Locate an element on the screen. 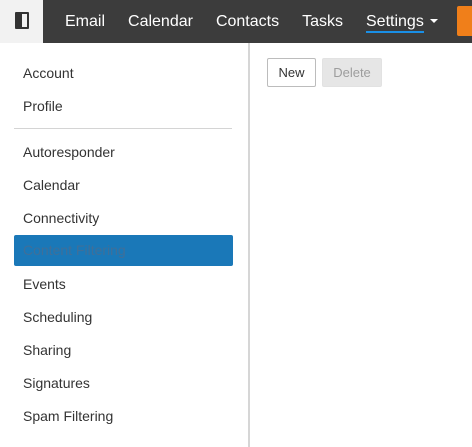 Image resolution: width=472 pixels, height=447 pixels. nav-tasks: Tasks is located at coordinates (322, 22).